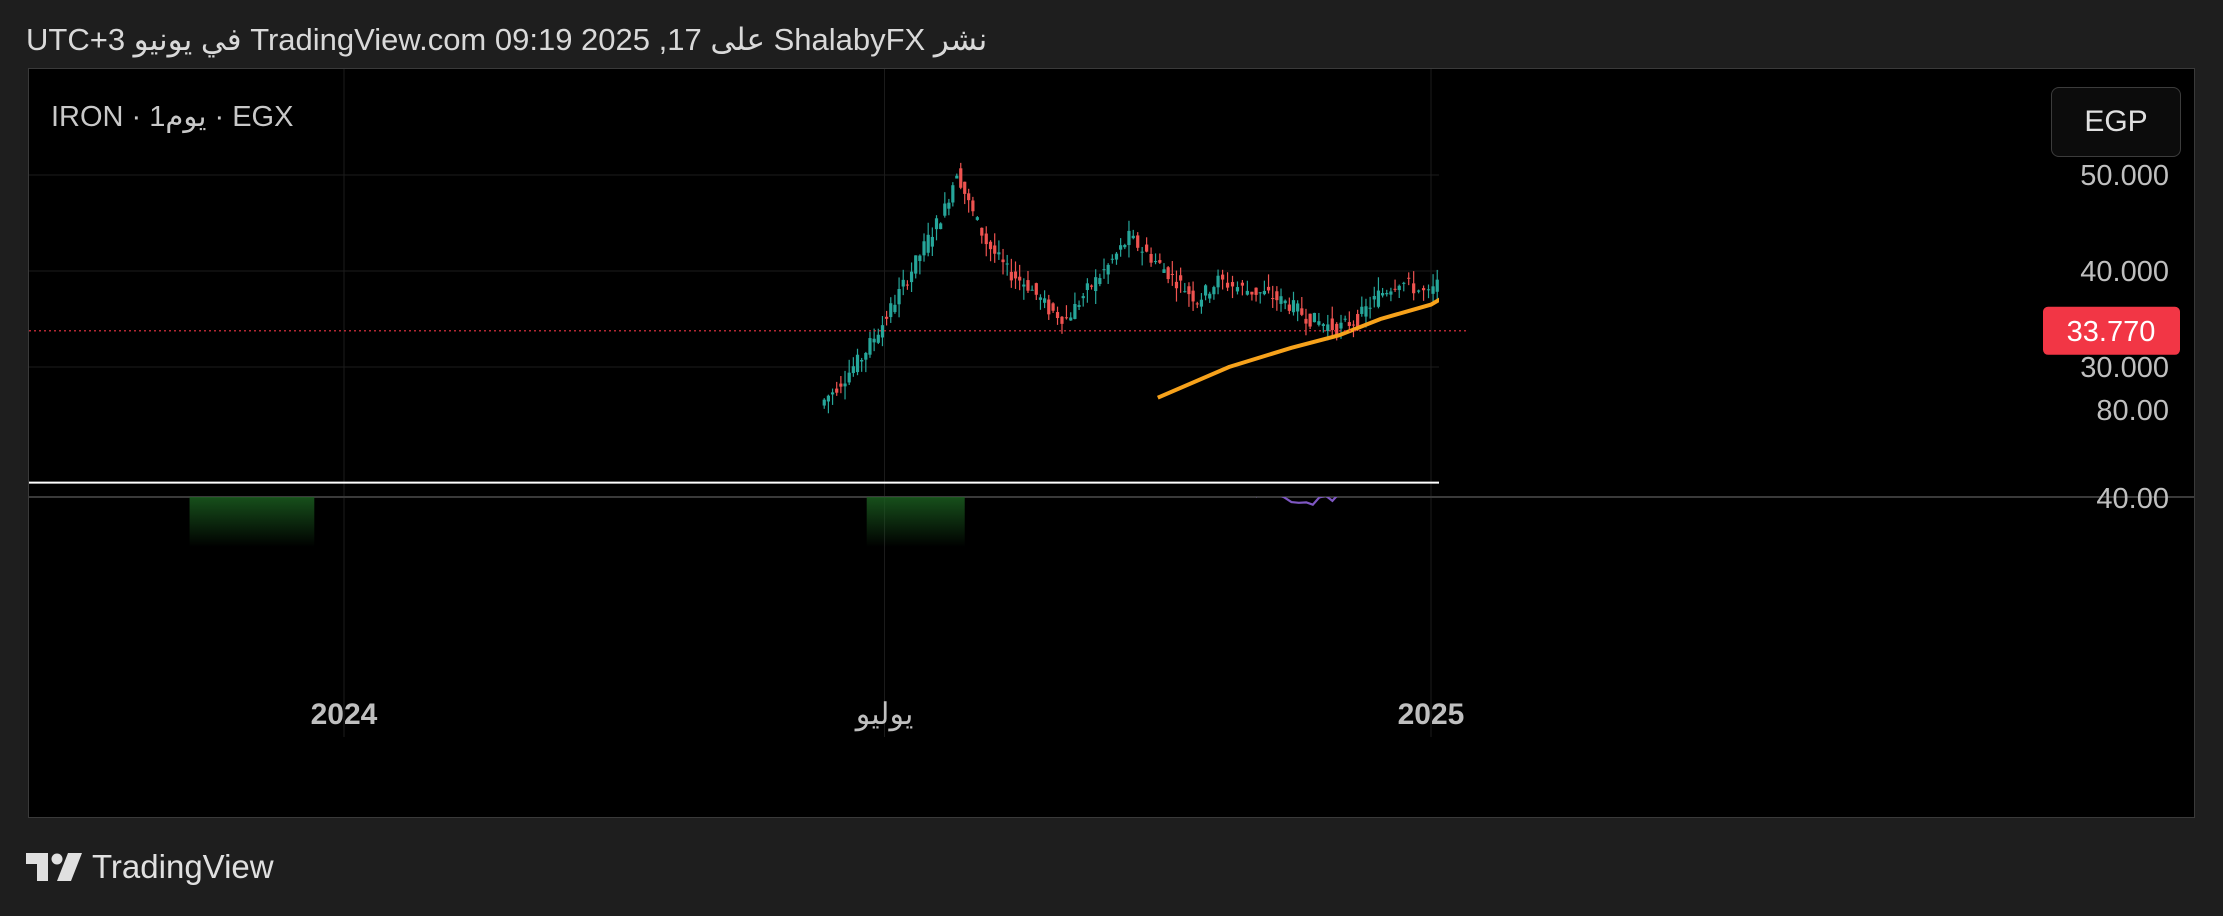 Image resolution: width=2223 pixels, height=916 pixels. Describe the element at coordinates (2124, 368) in the screenshot. I see `price-axis-label: 30.000` at that location.